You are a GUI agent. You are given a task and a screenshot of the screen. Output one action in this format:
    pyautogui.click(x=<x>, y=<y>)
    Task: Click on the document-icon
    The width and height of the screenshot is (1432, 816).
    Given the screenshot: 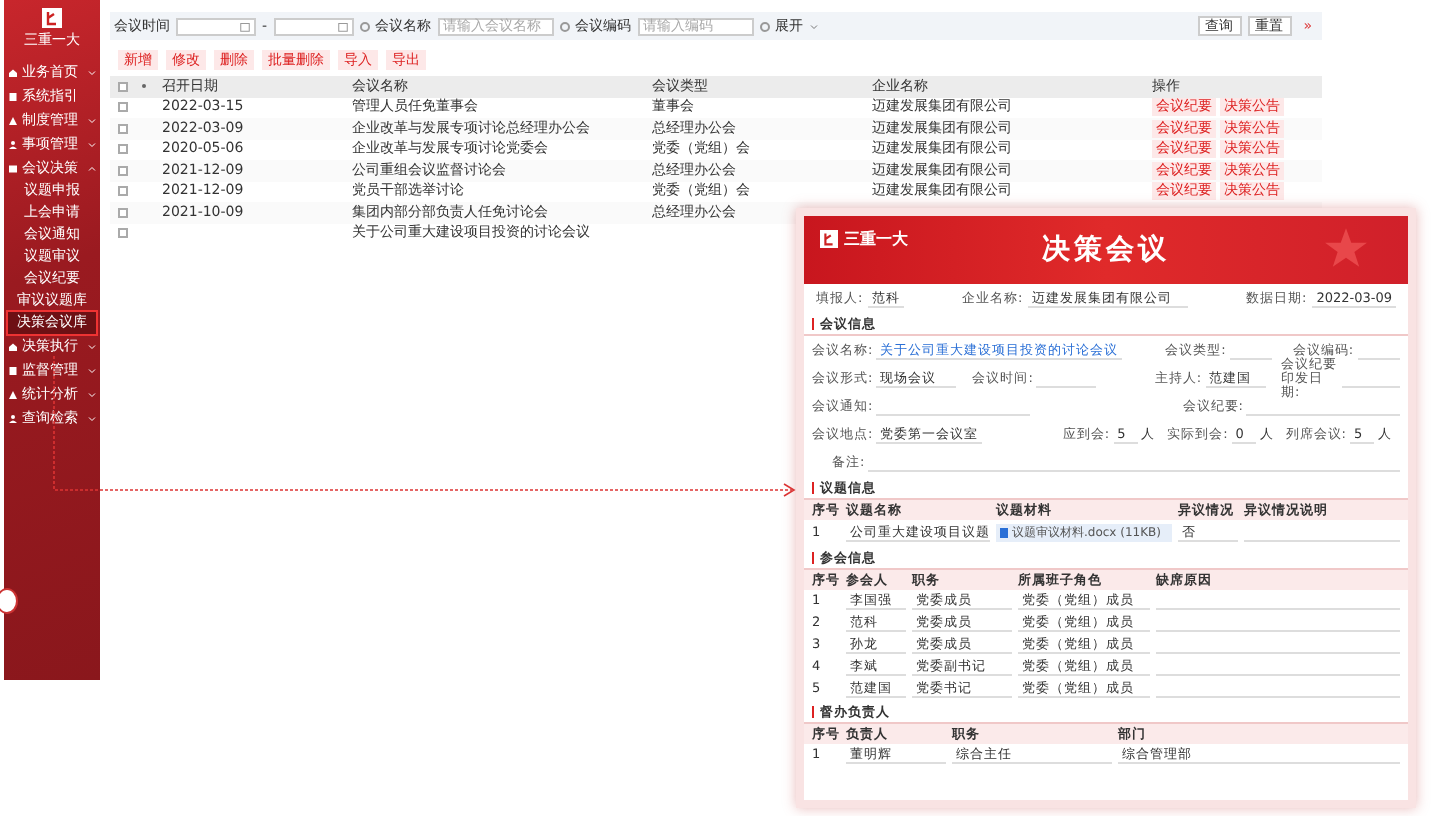 What is the action you would take?
    pyautogui.click(x=1004, y=533)
    